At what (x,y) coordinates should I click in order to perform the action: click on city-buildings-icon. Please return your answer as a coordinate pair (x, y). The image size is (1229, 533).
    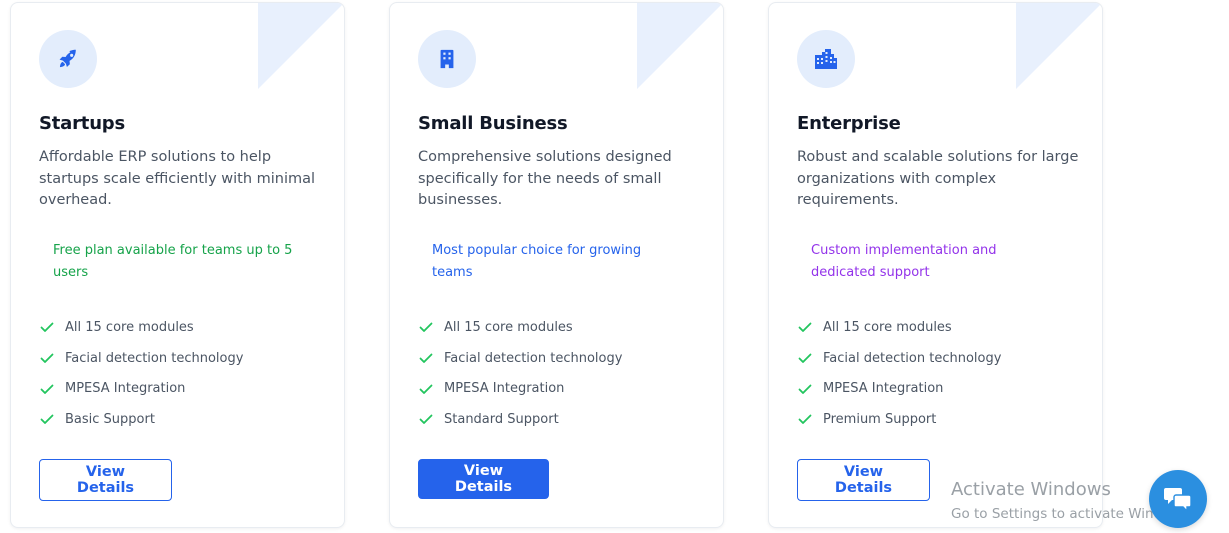
    Looking at the image, I should click on (826, 59).